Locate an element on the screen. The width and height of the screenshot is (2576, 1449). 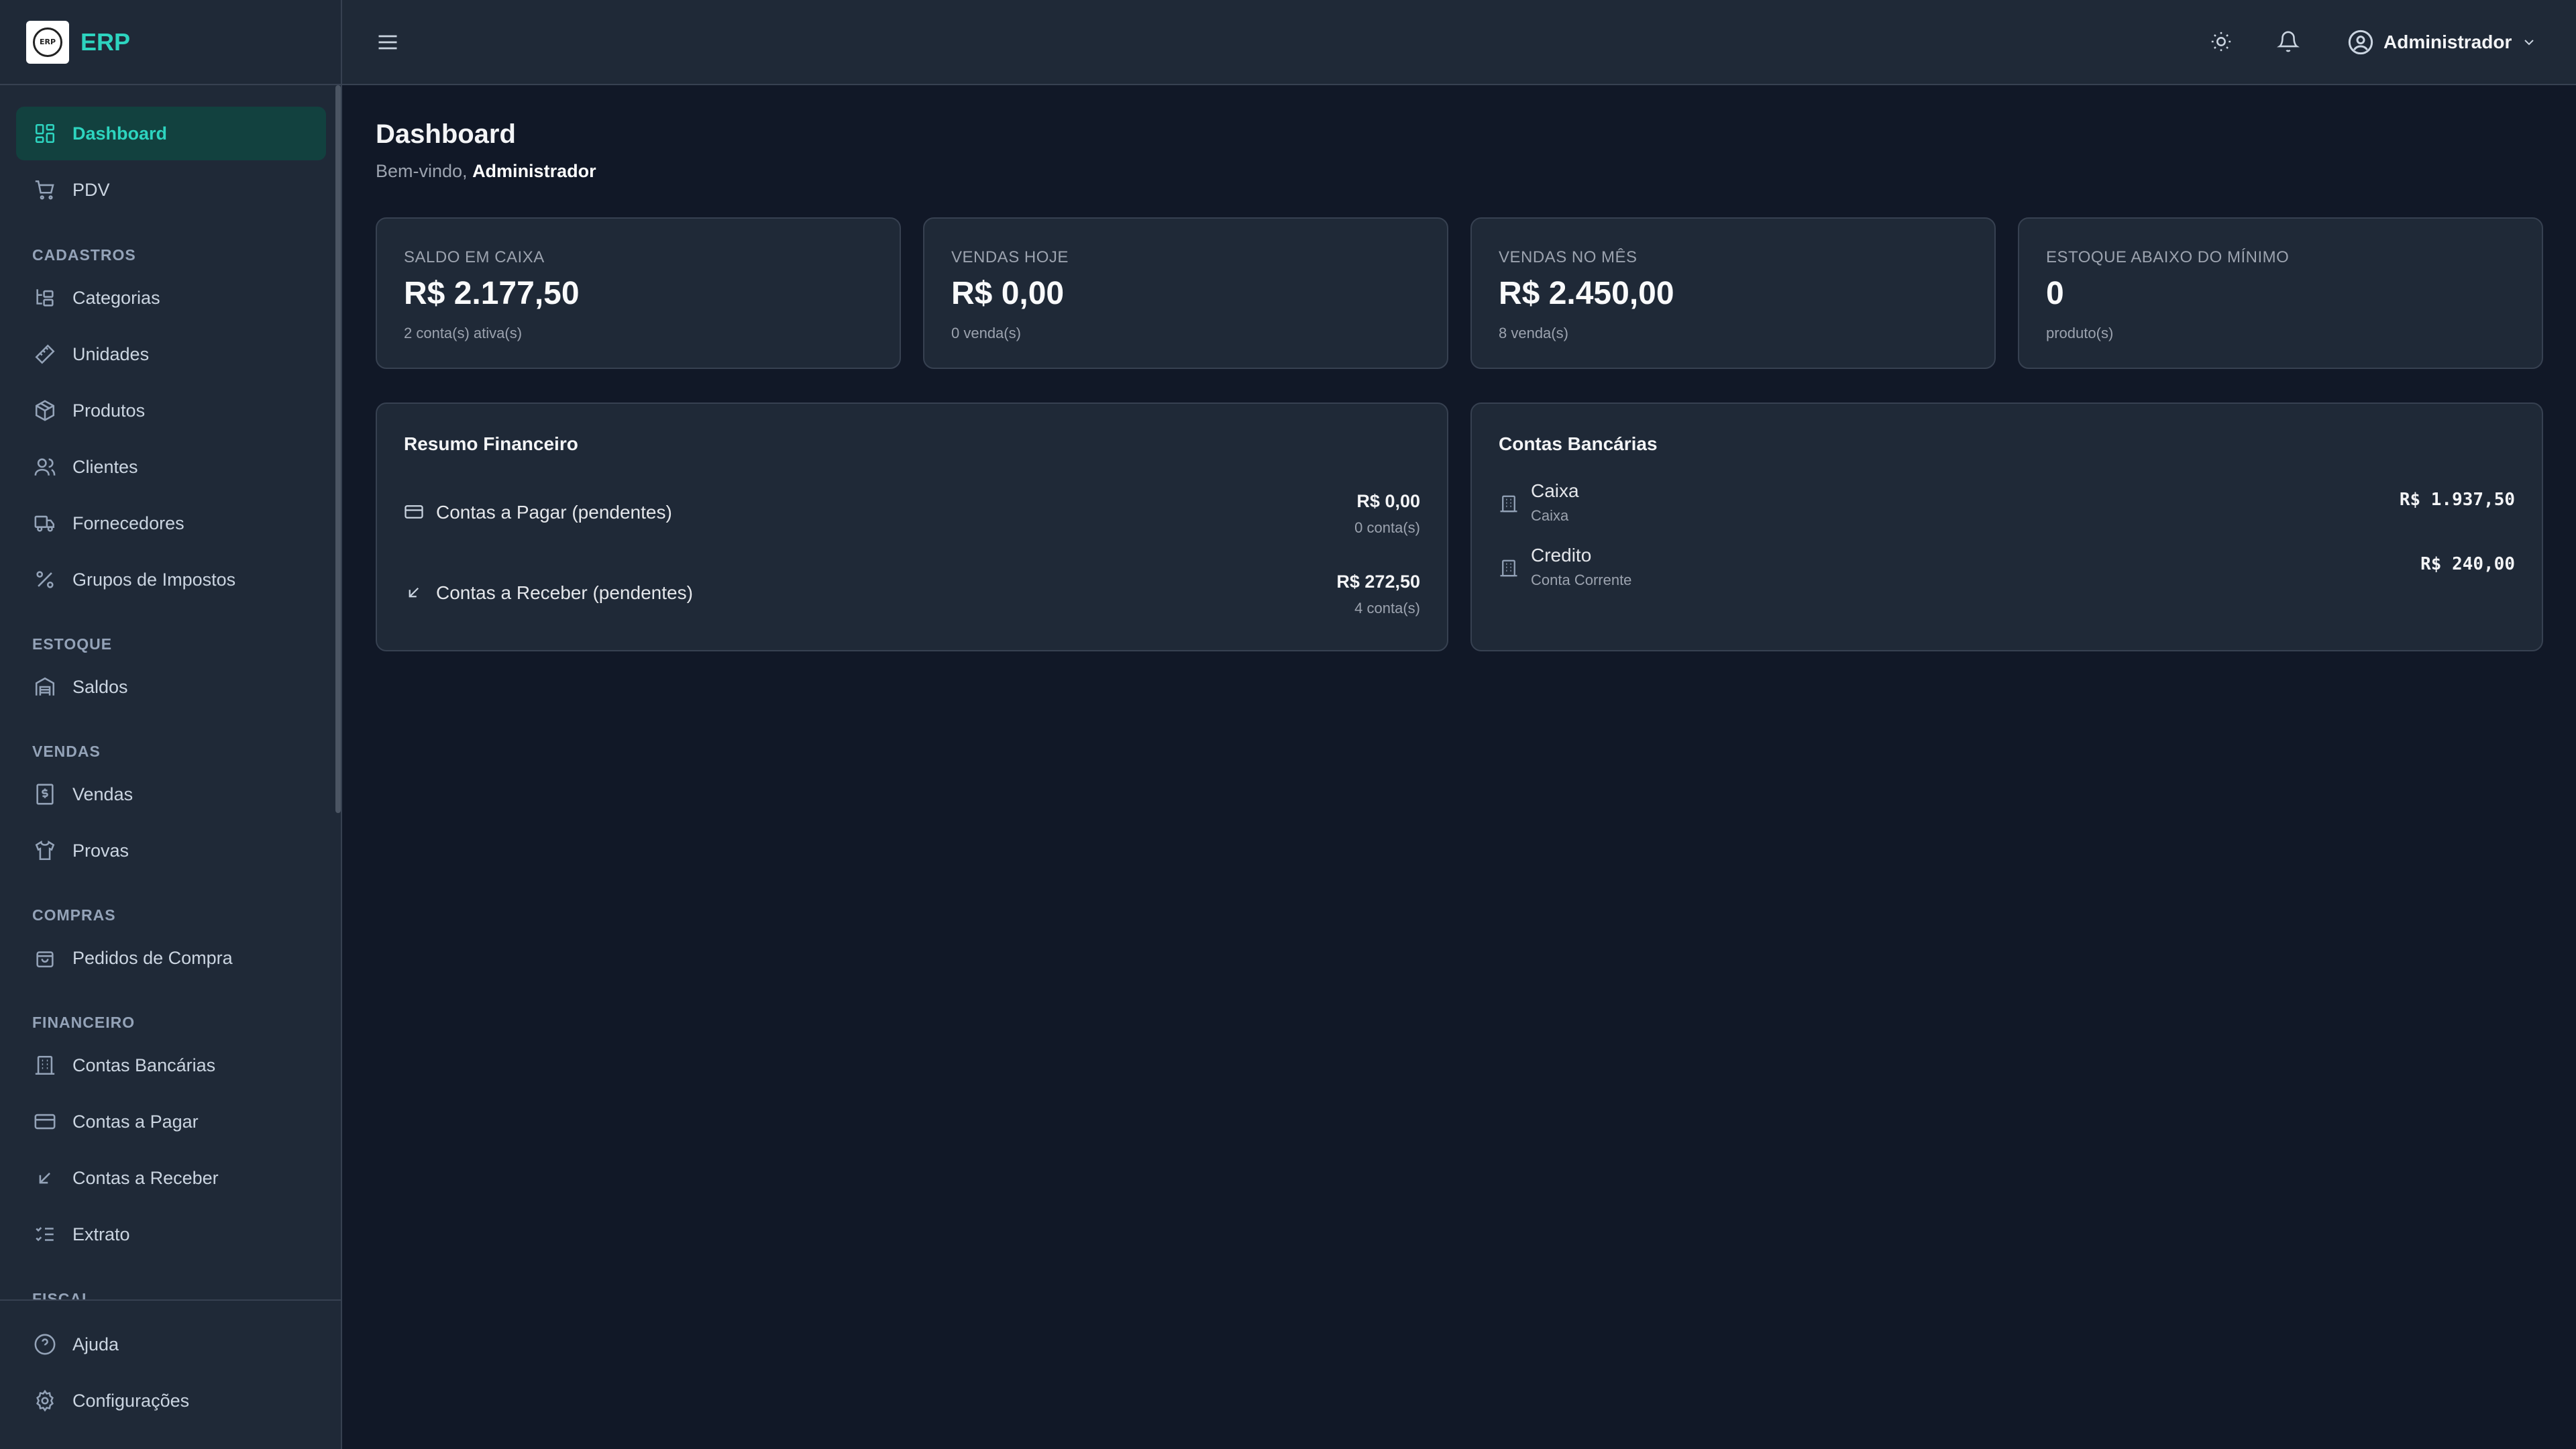
financial-row-count: 0 conta(s) is located at coordinates (1387, 527).